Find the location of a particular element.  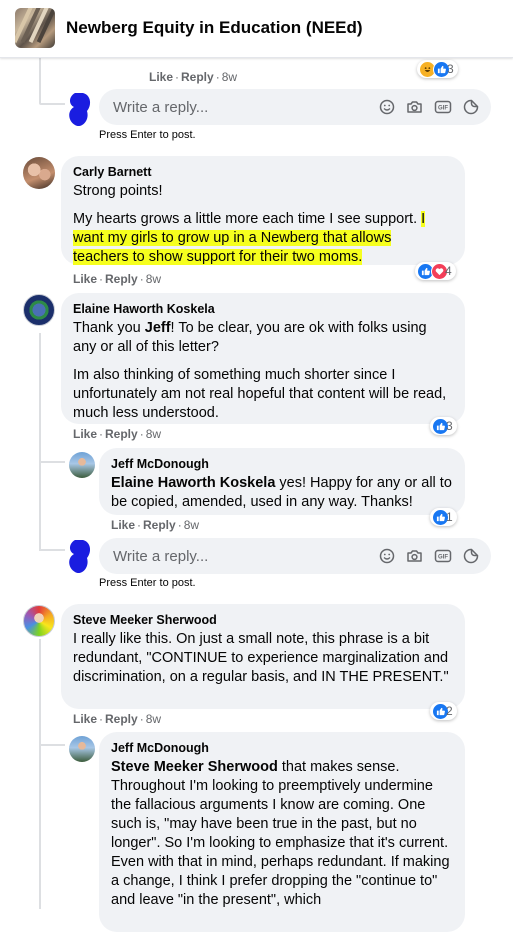

group-header: Newberg Equity in Education (NEEd) is located at coordinates (256, 29).